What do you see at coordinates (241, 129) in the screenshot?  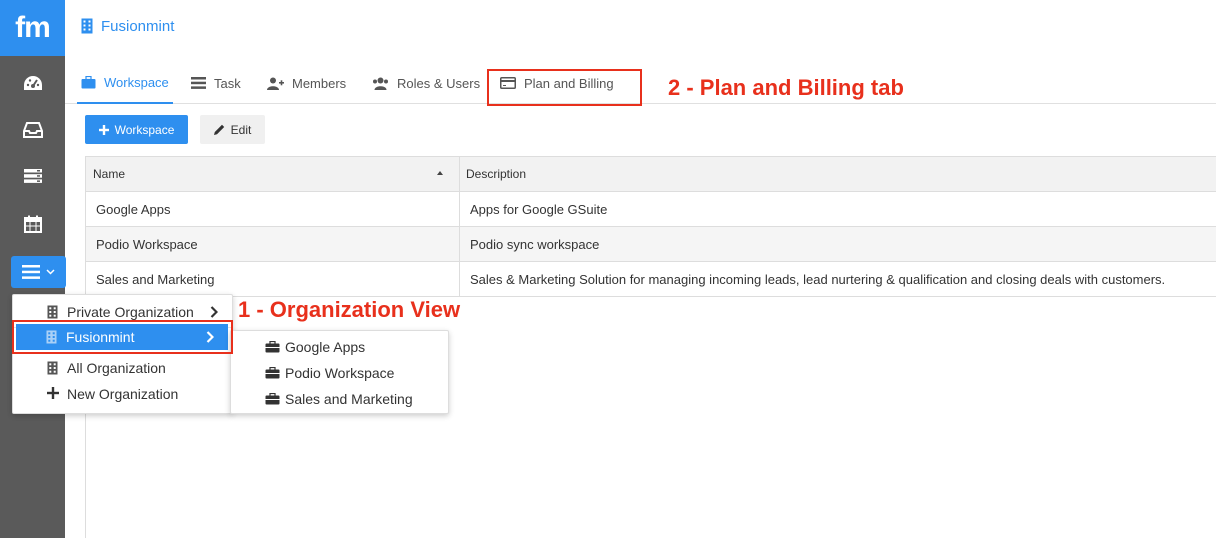 I see `edit-label: Edit` at bounding box center [241, 129].